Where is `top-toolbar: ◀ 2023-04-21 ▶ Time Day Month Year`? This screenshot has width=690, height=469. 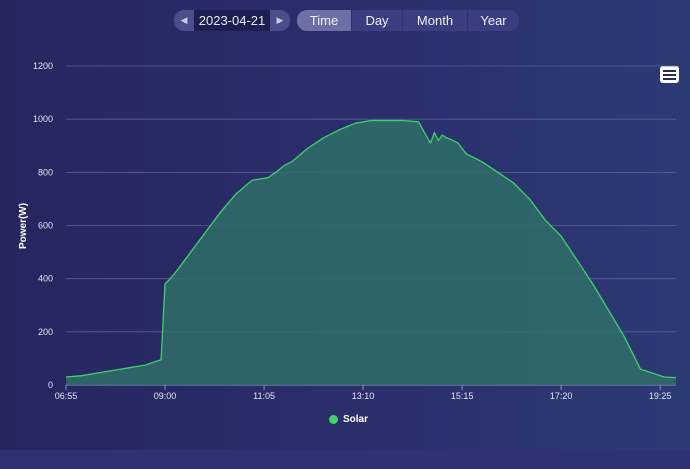
top-toolbar: ◀ 2023-04-21 ▶ Time Day Month Year is located at coordinates (345, 20).